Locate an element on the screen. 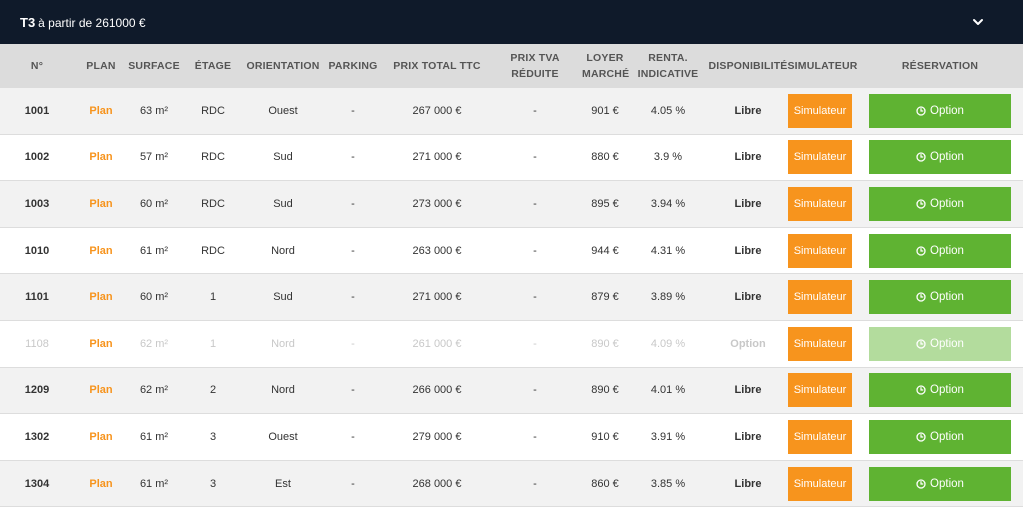  col-simulateur: SIMULATEUR is located at coordinates (822, 66).